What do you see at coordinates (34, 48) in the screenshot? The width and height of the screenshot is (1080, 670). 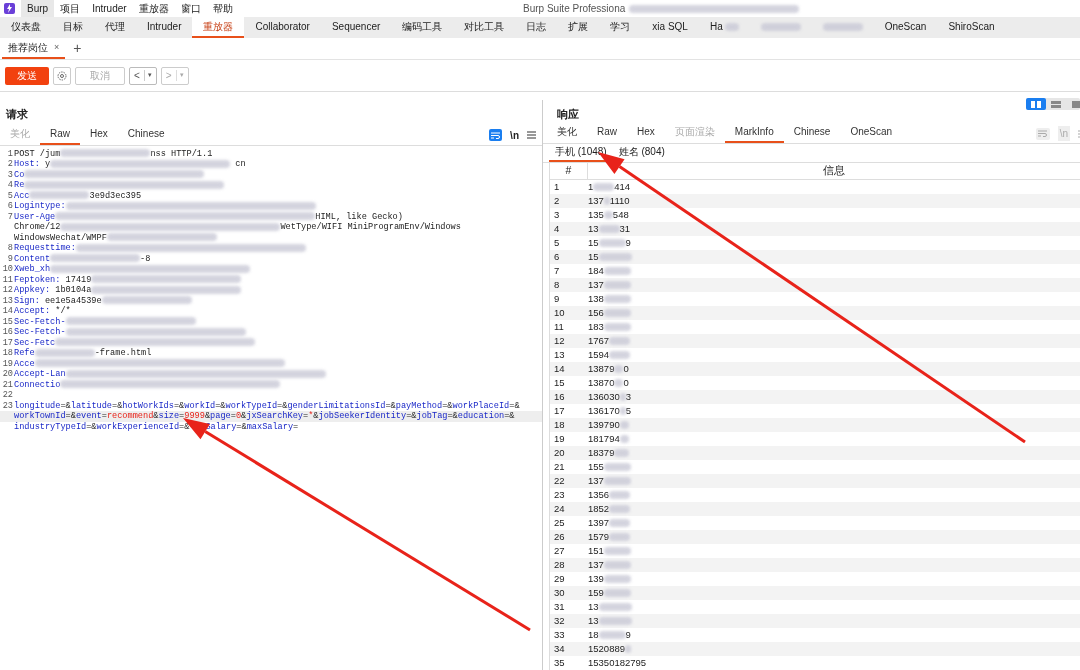 I see `request-tab: 推荐岗位 ×` at bounding box center [34, 48].